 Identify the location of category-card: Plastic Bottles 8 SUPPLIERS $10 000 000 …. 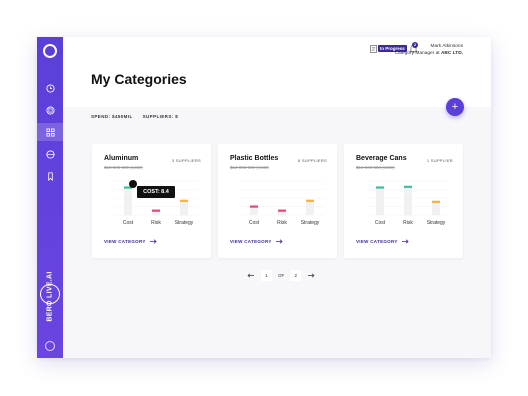
(277, 201).